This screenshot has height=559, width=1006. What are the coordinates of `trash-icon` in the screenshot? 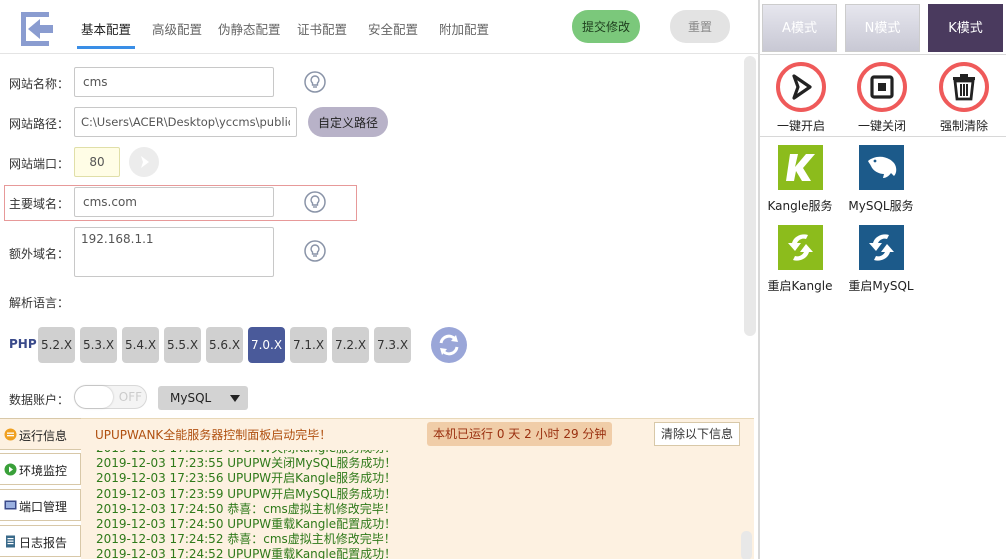 It's located at (964, 87).